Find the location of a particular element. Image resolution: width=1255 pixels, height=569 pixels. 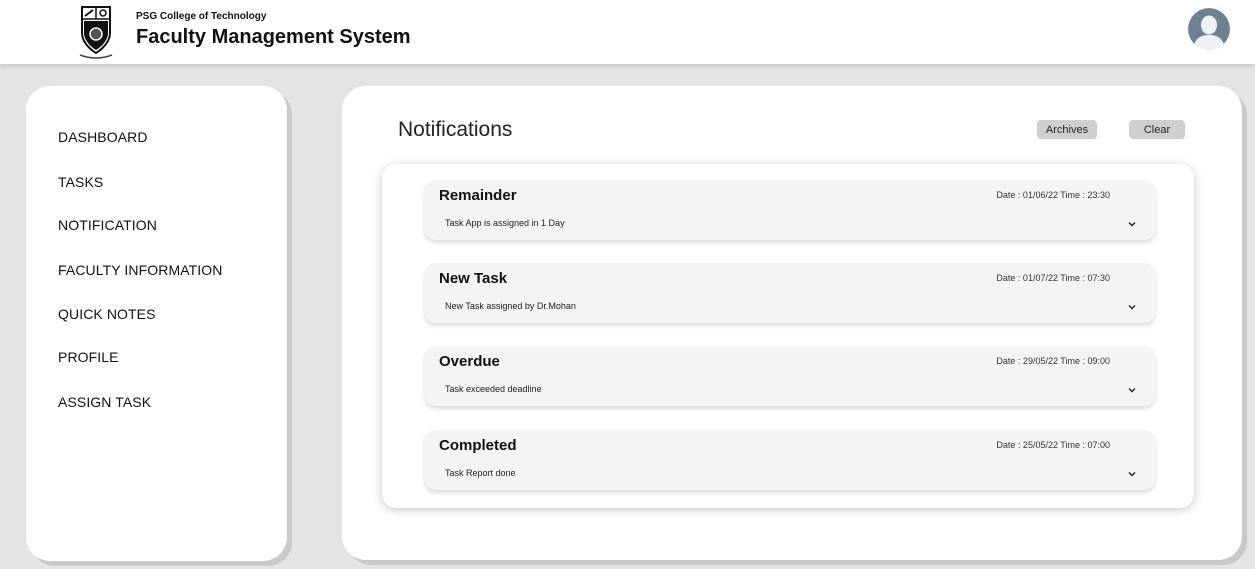

app-title: Faculty Management System is located at coordinates (273, 37).